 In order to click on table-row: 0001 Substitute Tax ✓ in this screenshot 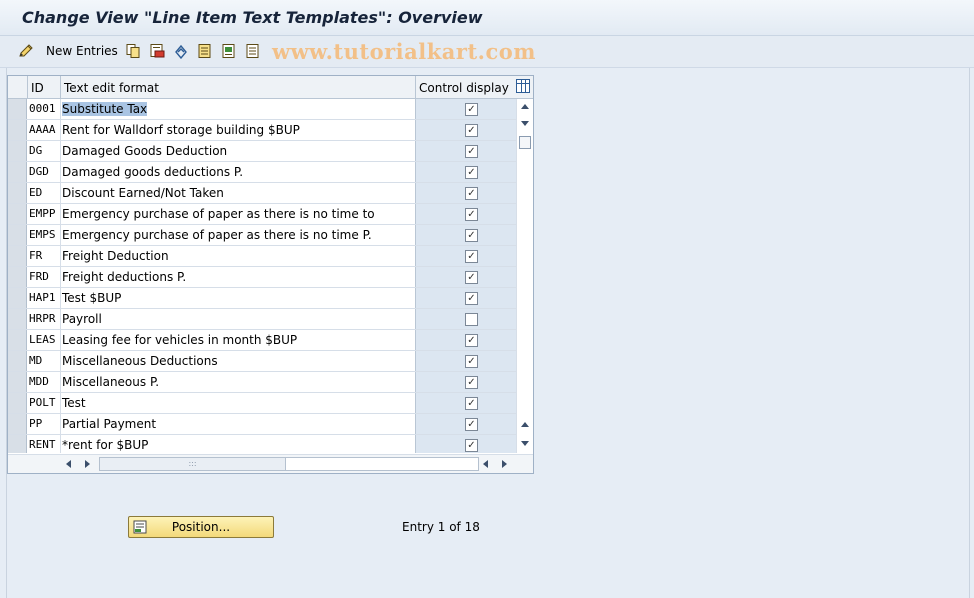, I will do `click(262, 109)`.